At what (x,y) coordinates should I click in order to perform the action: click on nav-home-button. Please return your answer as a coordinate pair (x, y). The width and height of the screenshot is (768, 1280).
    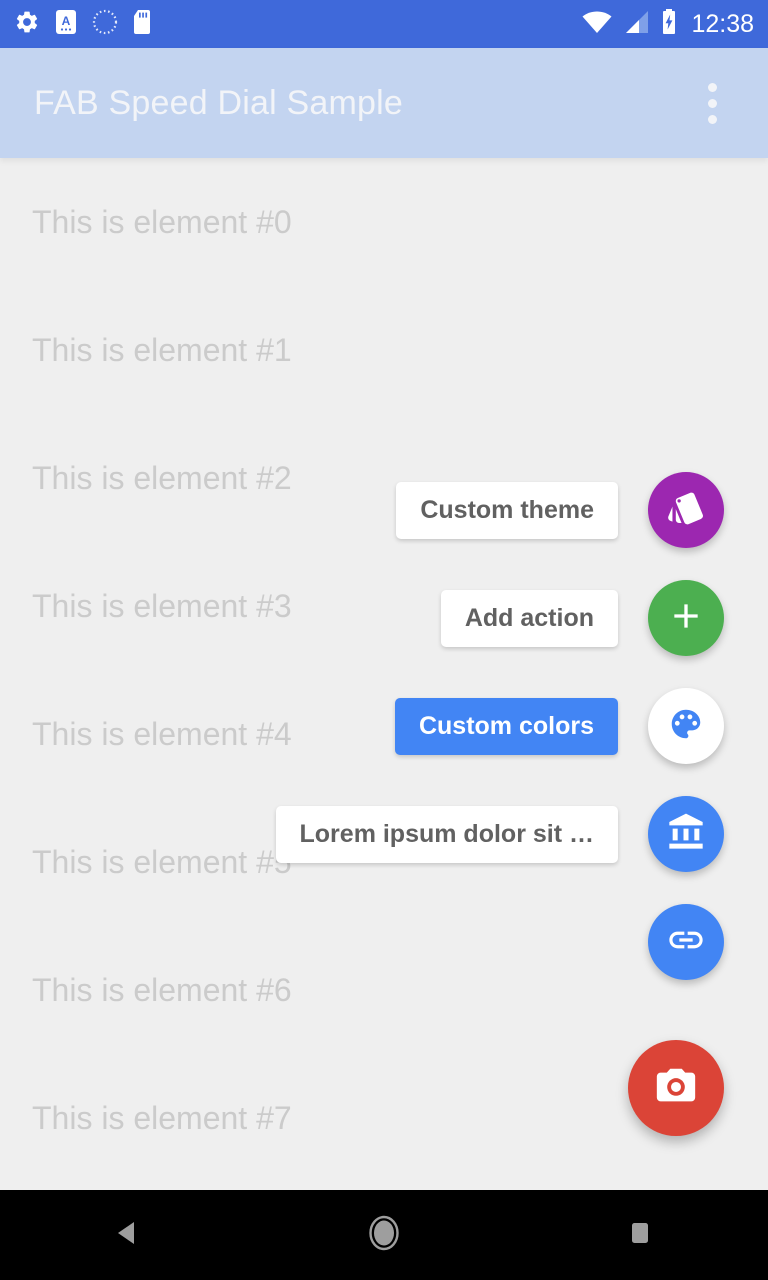
    Looking at the image, I should click on (384, 1235).